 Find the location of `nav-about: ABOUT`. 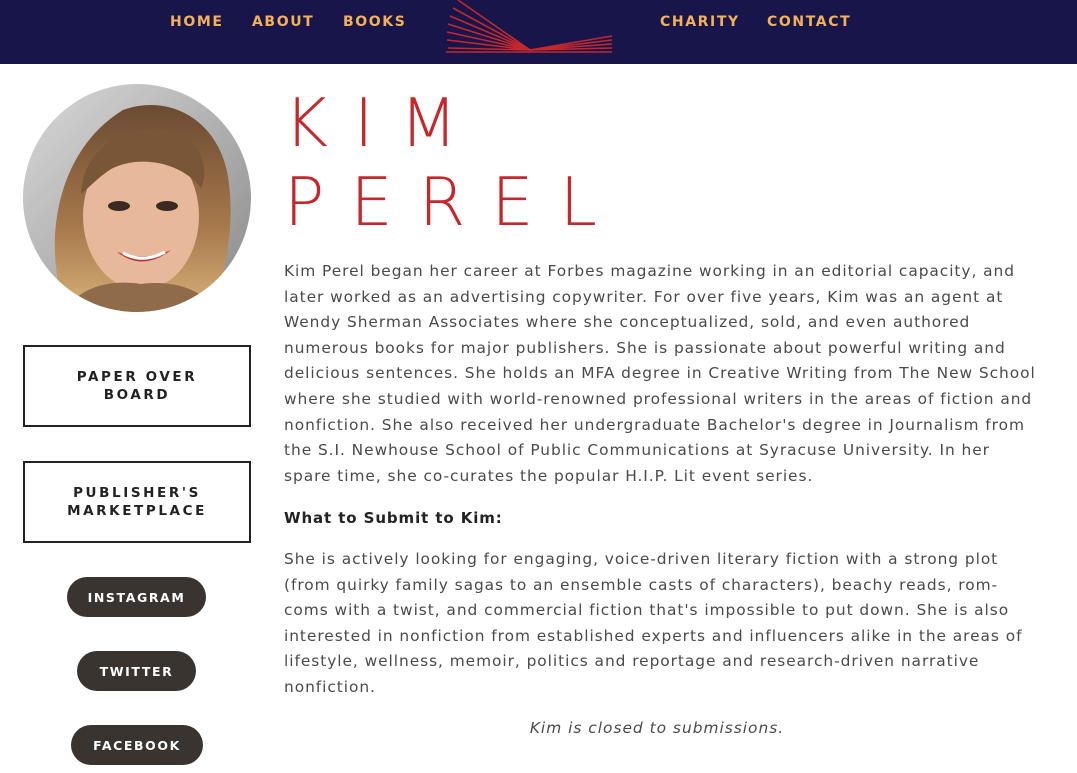

nav-about: ABOUT is located at coordinates (283, 22).